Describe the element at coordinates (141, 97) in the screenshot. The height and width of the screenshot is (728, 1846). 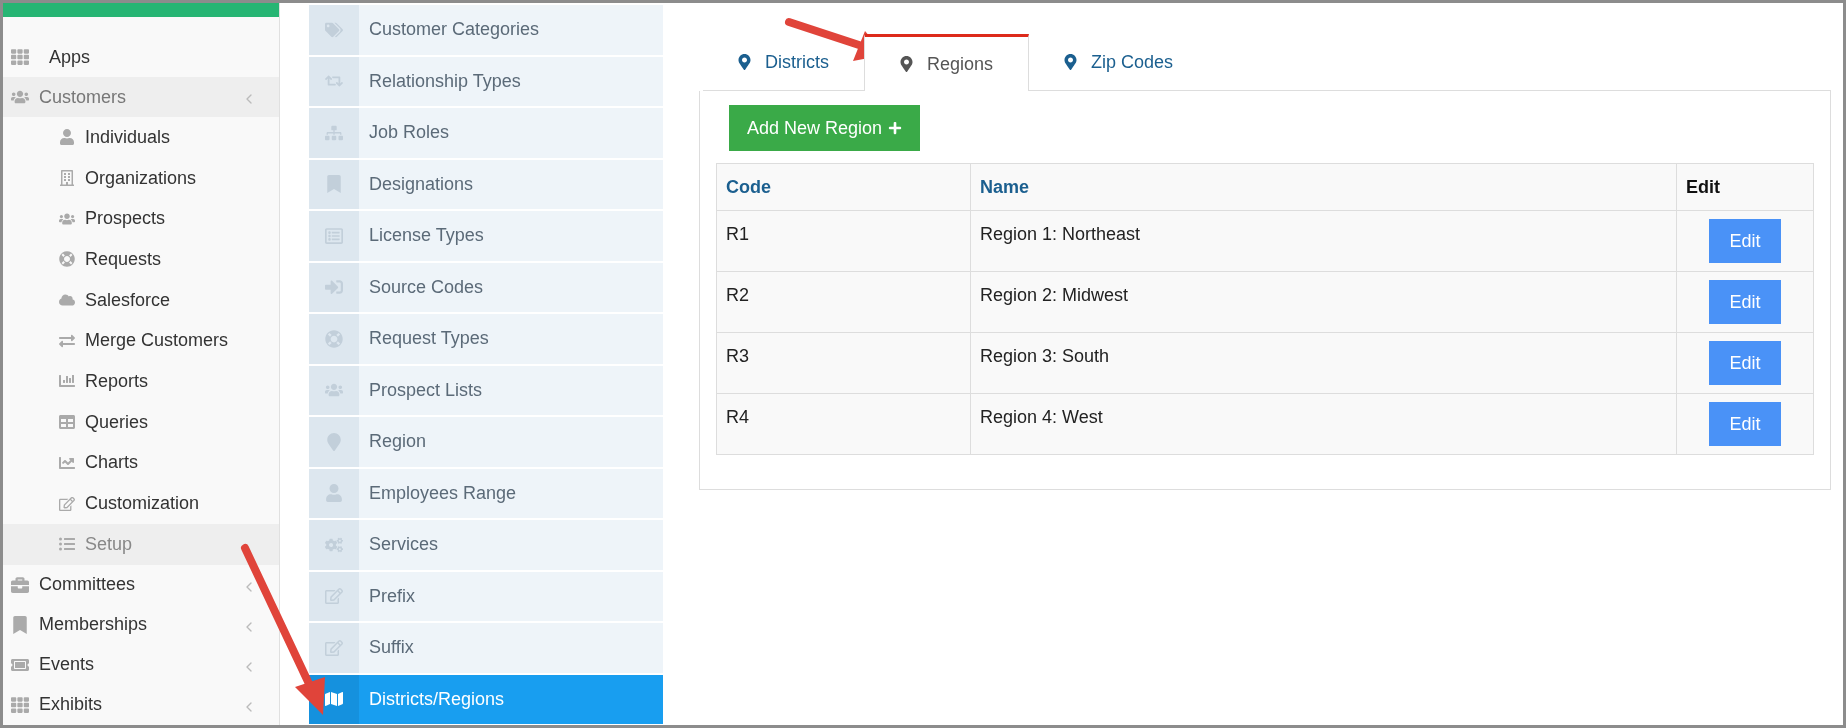
I see `sidebar-item: Customers` at that location.